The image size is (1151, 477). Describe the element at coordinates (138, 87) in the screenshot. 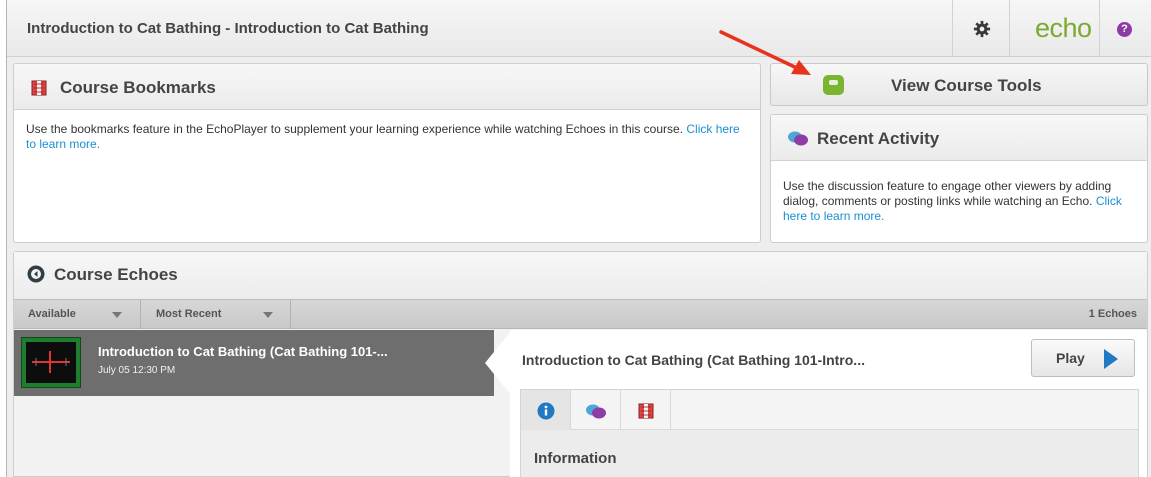

I see `panel-title: Course Bookmarks` at that location.